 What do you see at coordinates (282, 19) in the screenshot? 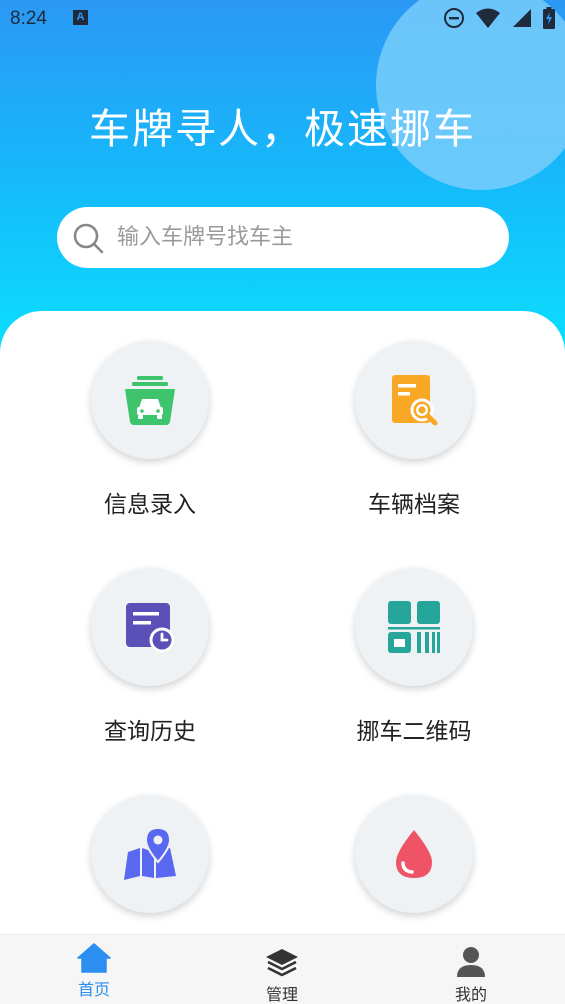
I see `status-bar: 8:24 A` at bounding box center [282, 19].